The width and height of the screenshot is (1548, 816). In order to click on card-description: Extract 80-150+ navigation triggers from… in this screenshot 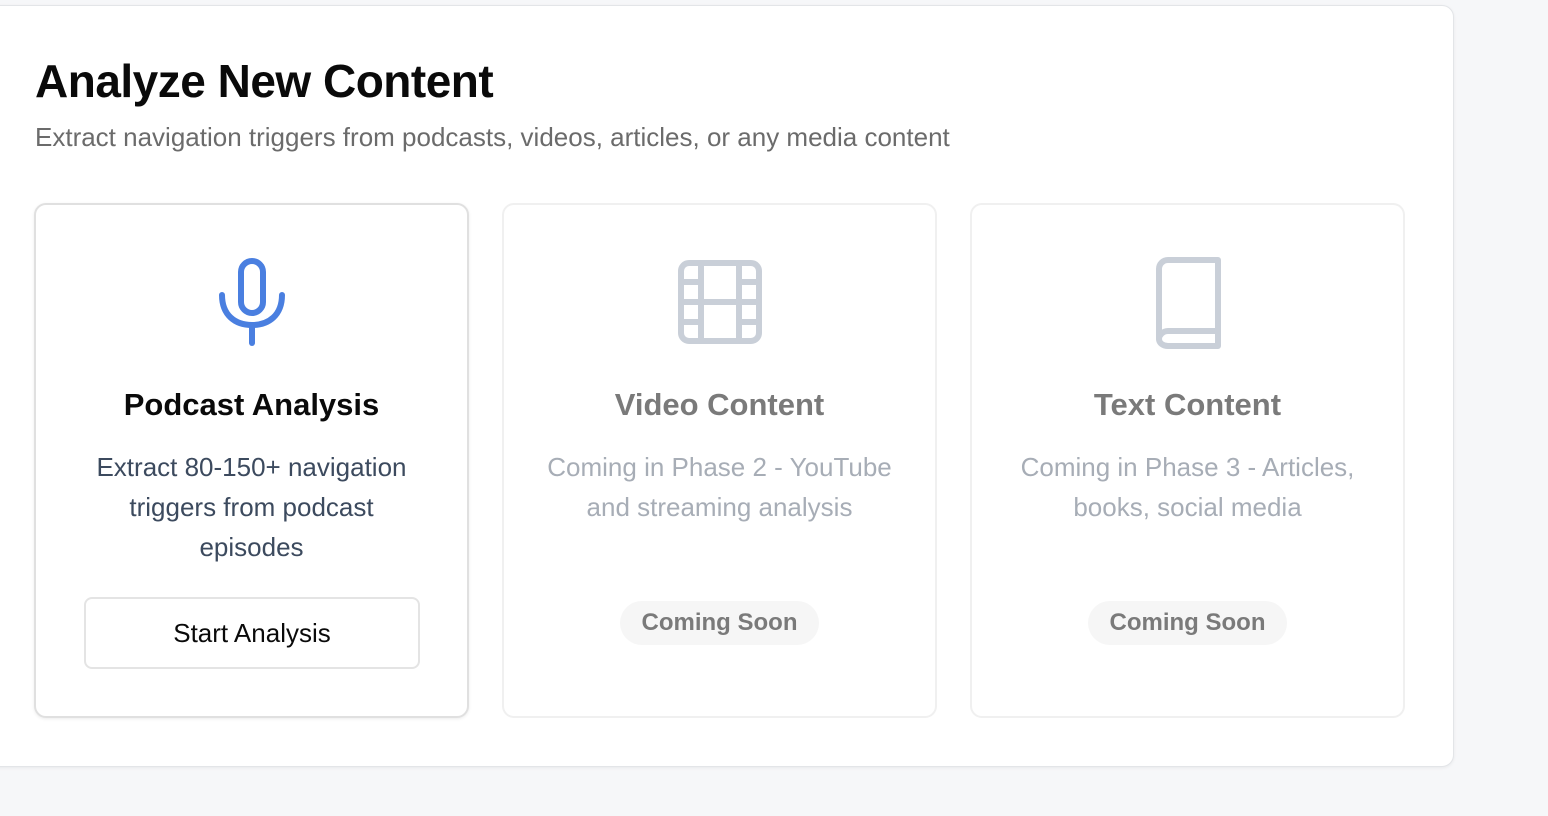, I will do `click(251, 507)`.